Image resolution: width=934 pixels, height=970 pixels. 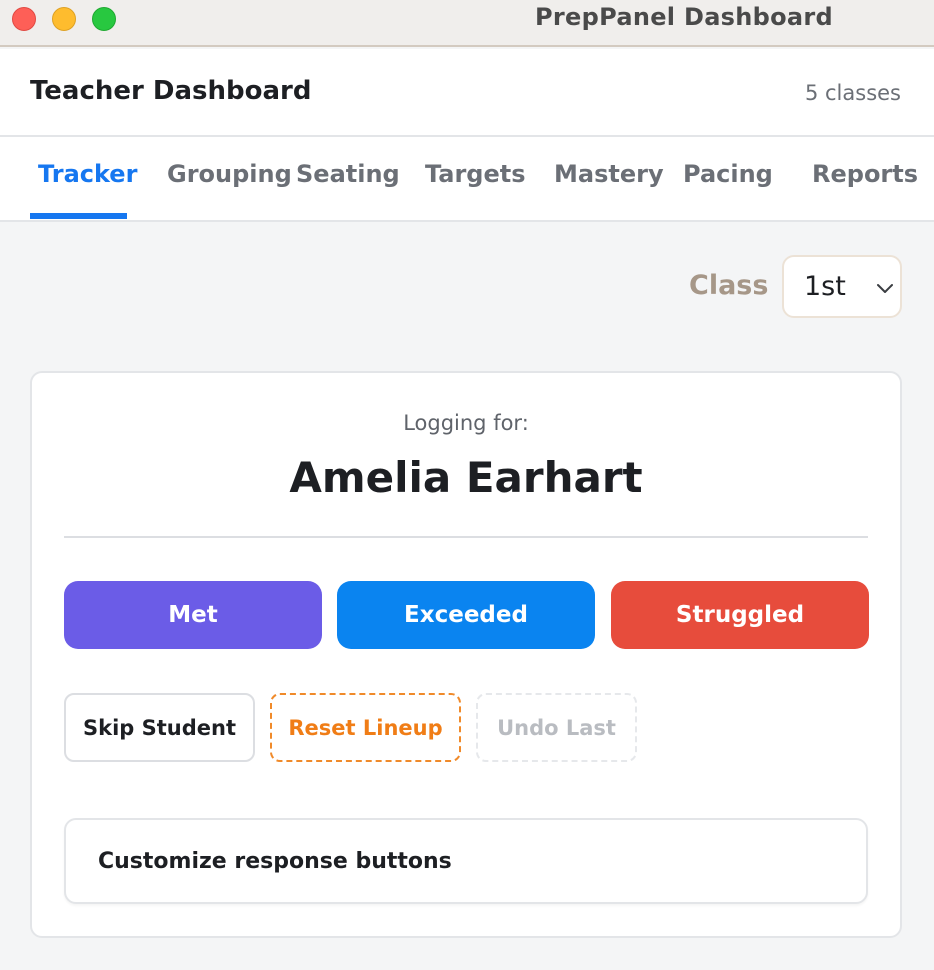 I want to click on met-button: Met, so click(x=193, y=615).